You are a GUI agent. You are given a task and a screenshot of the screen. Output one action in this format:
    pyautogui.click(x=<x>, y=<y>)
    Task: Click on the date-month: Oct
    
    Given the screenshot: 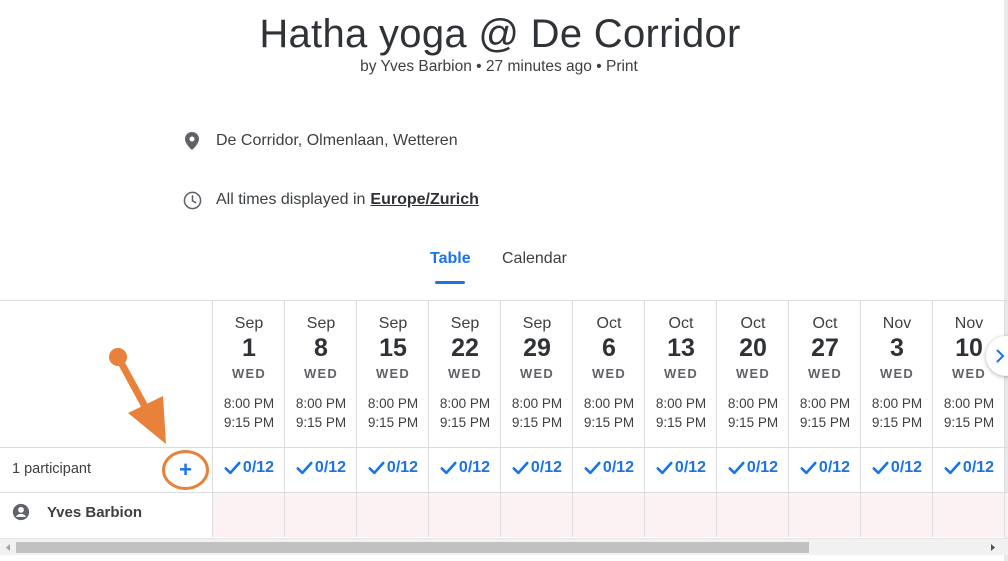 What is the action you would take?
    pyautogui.click(x=681, y=323)
    